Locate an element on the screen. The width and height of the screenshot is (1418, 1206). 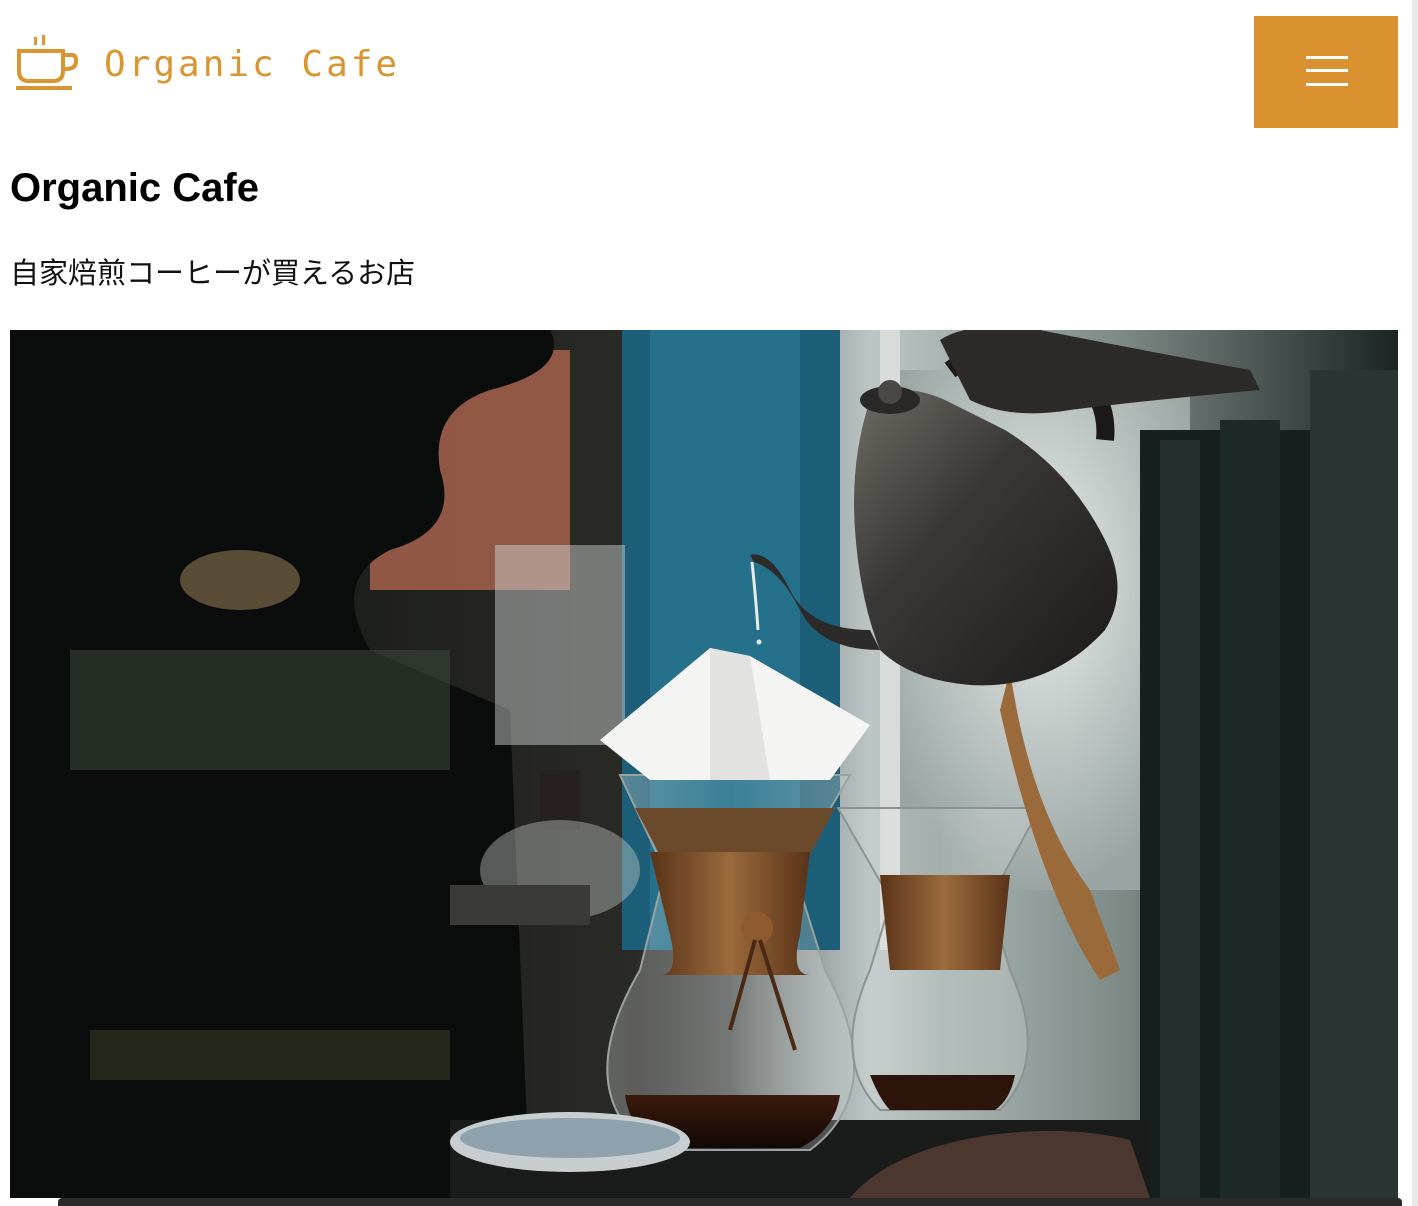
window-edge is located at coordinates (1415, 603).